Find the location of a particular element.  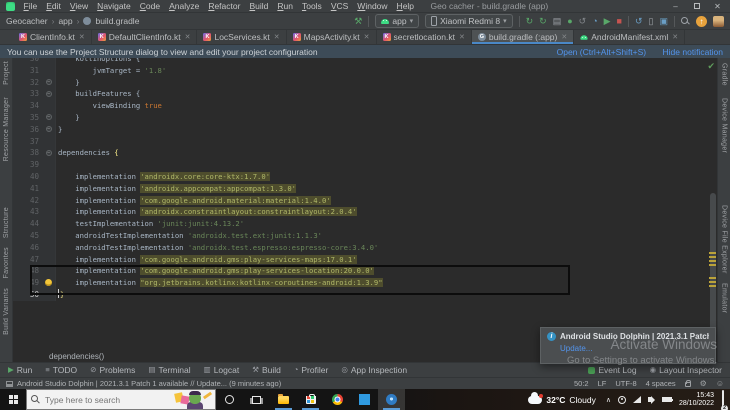

menu-tools: Tools is located at coordinates (311, 6).